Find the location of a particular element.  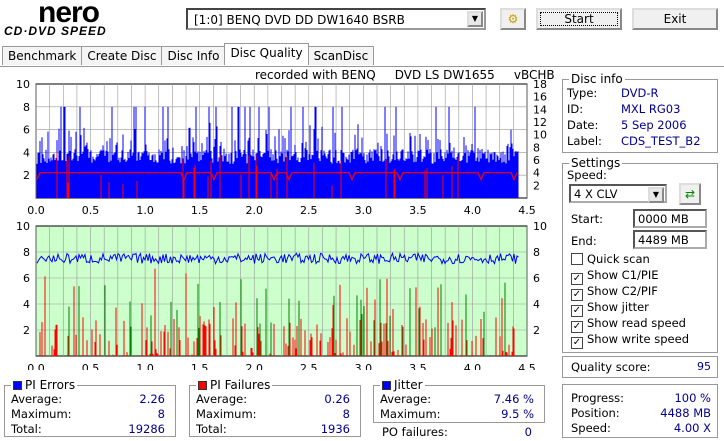

progress-label: Position: is located at coordinates (595, 413).